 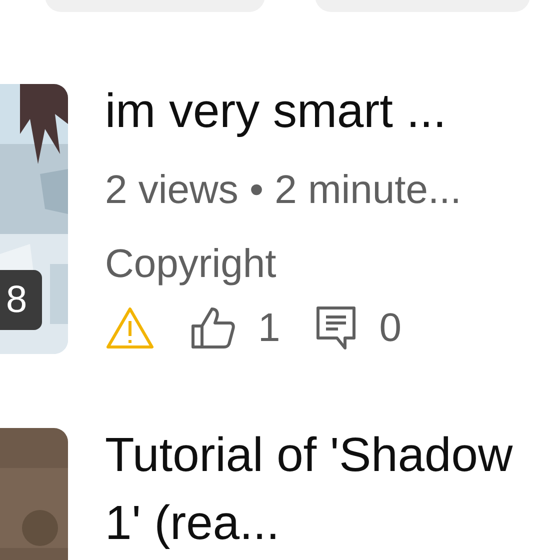 I want to click on thumbs-up-icon, so click(x=213, y=328).